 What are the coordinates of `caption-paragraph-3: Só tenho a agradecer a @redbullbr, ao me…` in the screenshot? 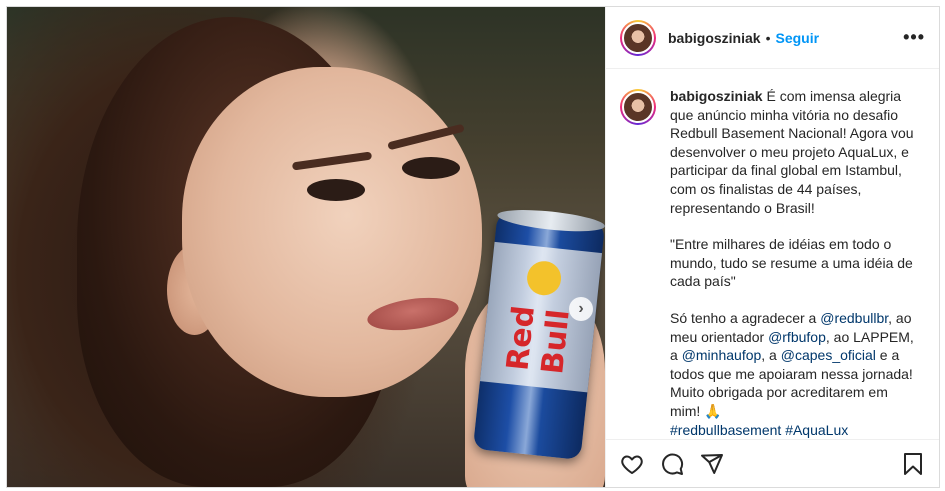 It's located at (795, 346).